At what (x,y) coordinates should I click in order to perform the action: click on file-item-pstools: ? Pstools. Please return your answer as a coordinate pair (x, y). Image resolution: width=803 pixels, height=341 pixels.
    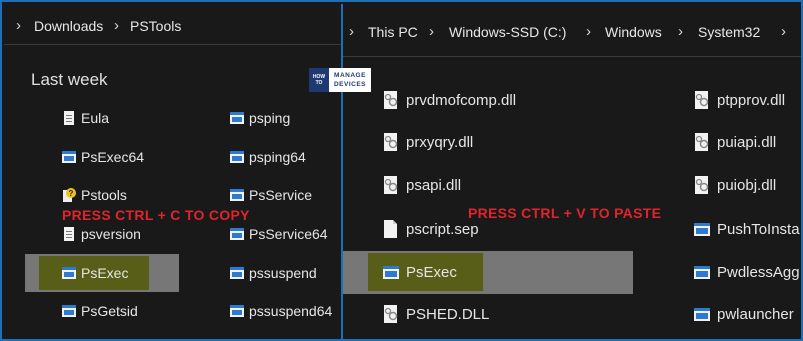
    Looking at the image, I should click on (94, 195).